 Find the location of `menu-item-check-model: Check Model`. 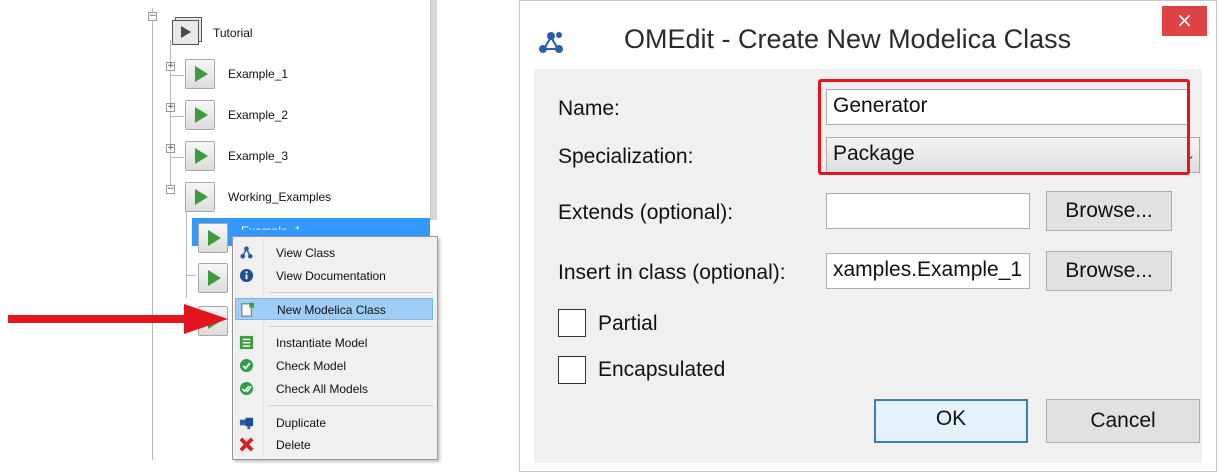

menu-item-check-model: Check Model is located at coordinates (334, 366).